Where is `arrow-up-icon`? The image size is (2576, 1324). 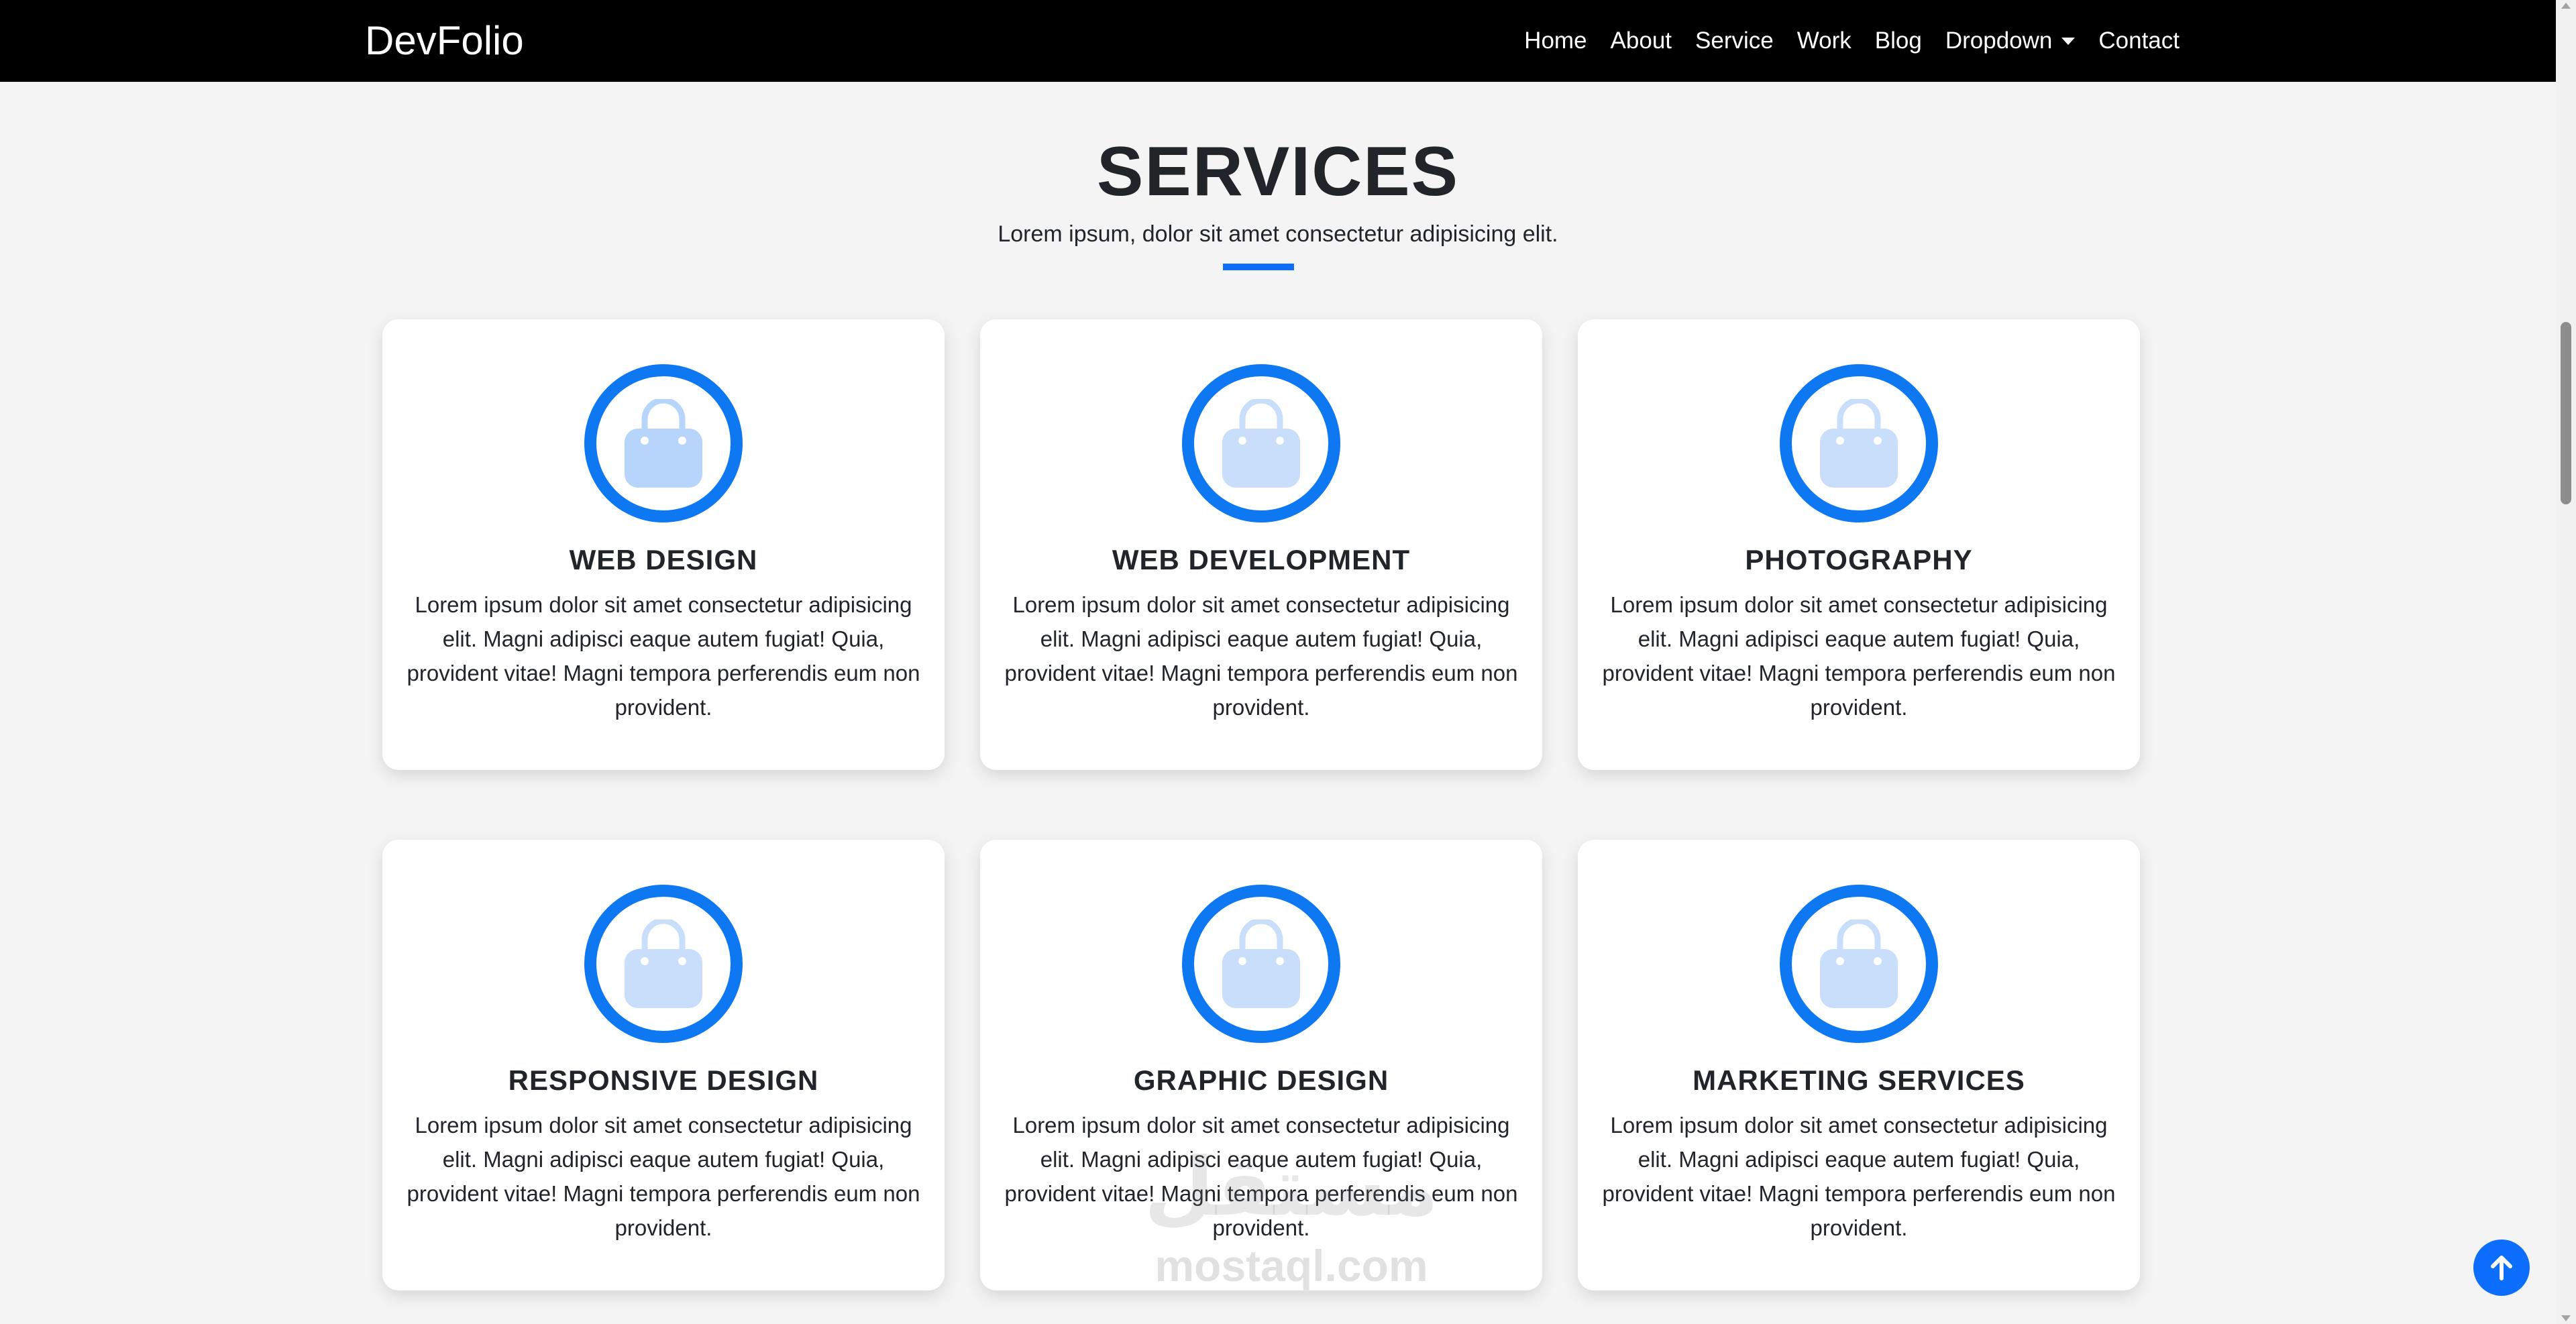
arrow-up-icon is located at coordinates (2501, 1268).